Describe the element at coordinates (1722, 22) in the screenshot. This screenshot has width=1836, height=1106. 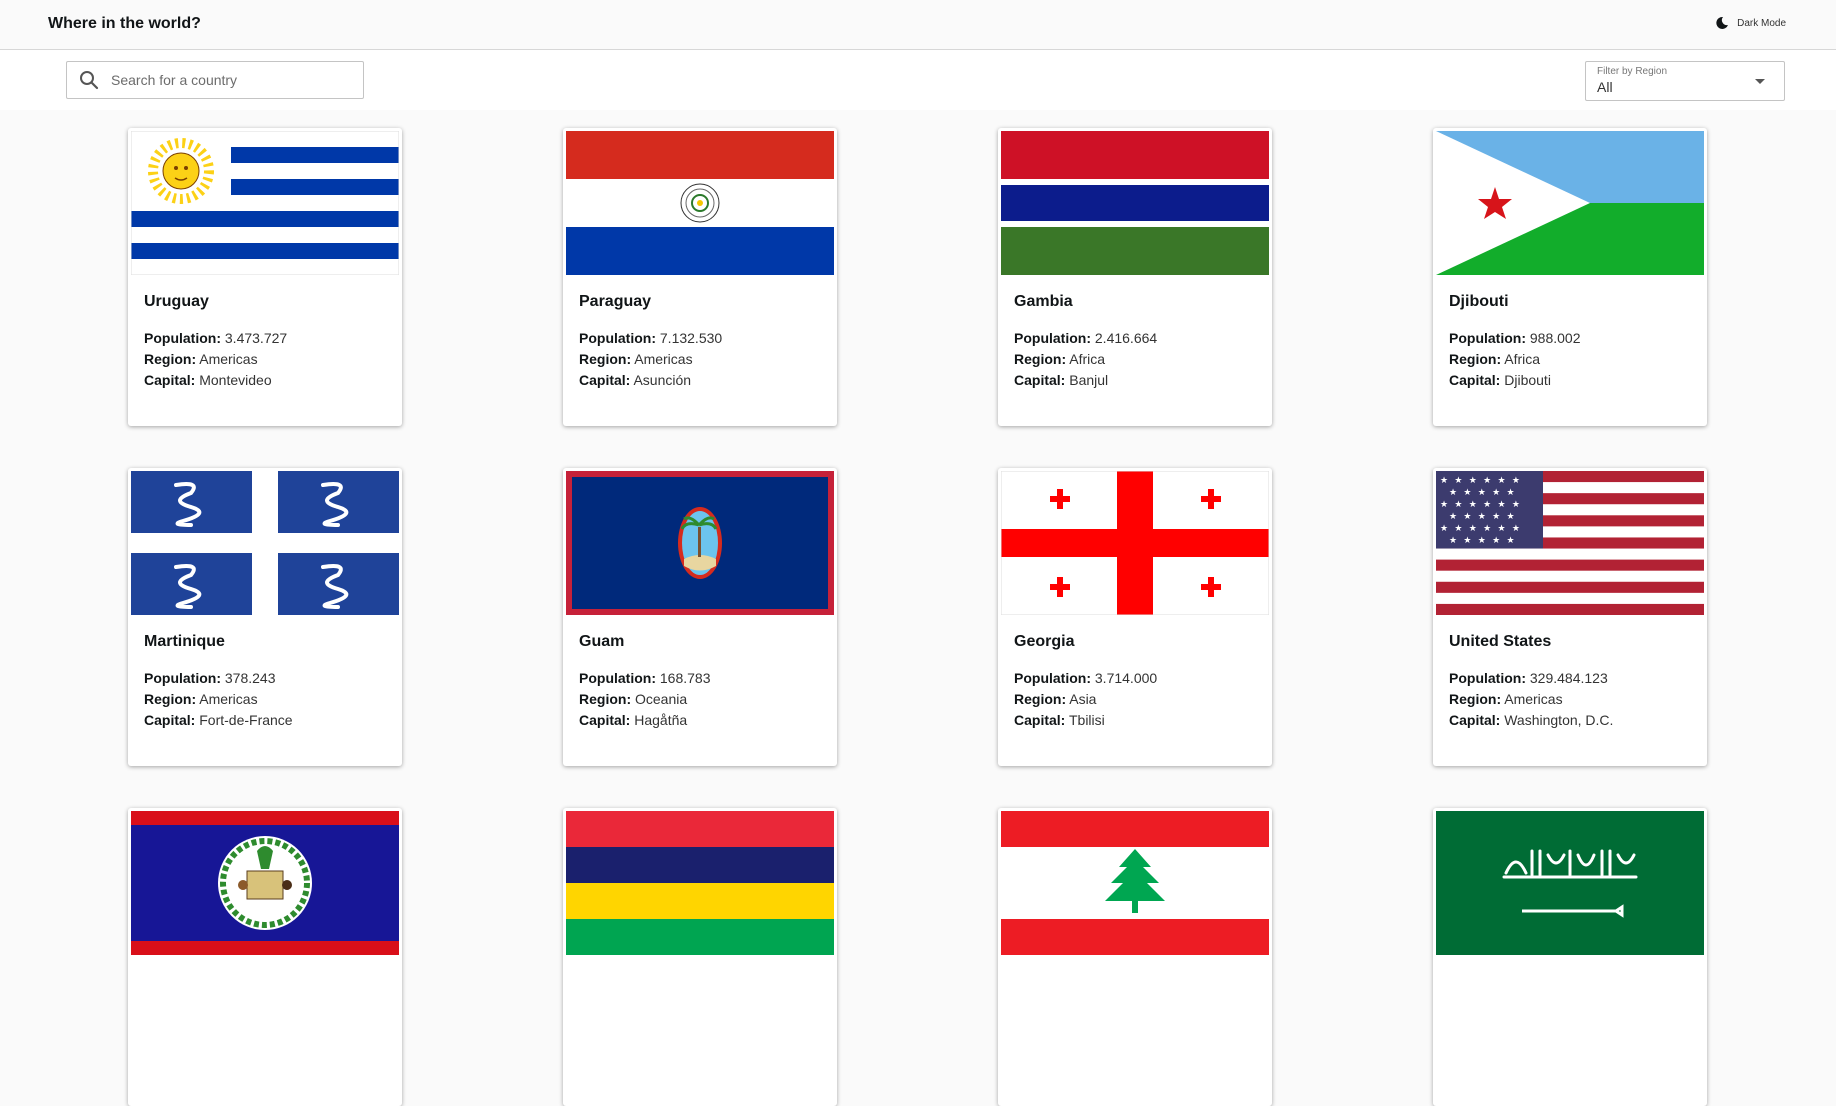
I see `moon-icon` at that location.